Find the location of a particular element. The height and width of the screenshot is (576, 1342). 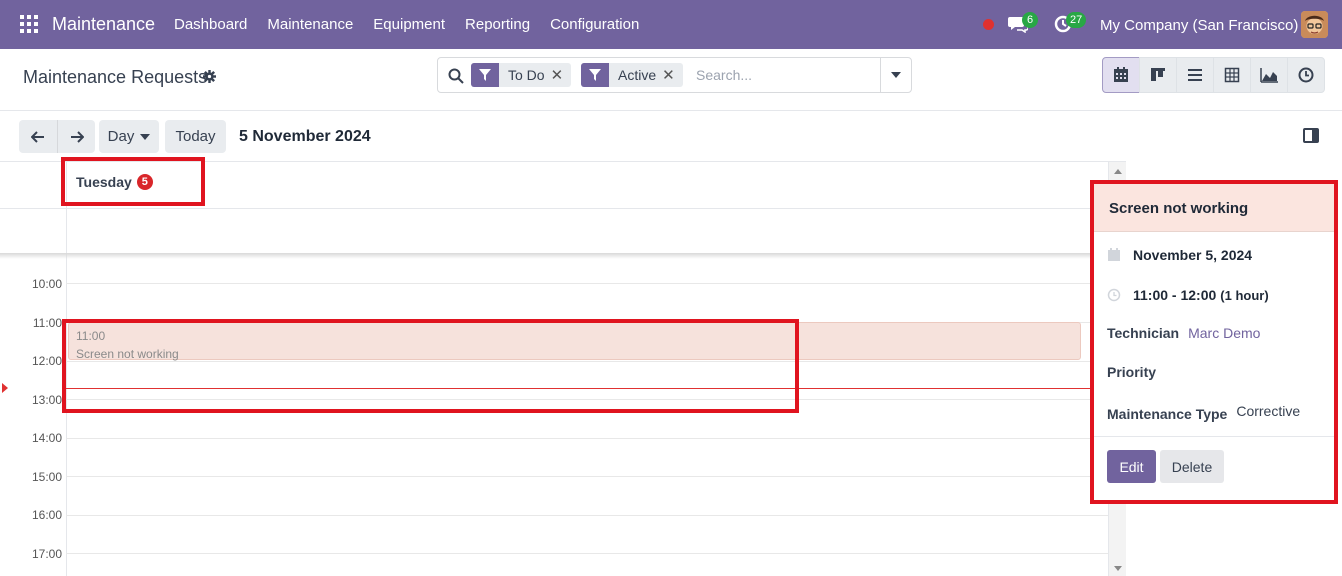

view-switcher is located at coordinates (1213, 75).